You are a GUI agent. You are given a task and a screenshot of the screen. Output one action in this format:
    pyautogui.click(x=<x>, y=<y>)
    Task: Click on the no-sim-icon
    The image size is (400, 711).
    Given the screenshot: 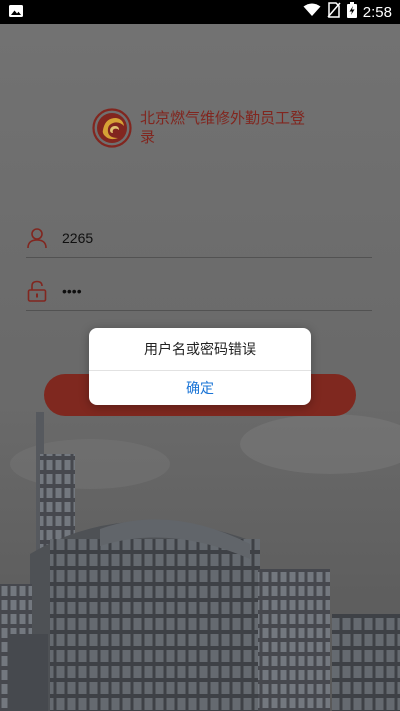 What is the action you would take?
    pyautogui.click(x=334, y=12)
    